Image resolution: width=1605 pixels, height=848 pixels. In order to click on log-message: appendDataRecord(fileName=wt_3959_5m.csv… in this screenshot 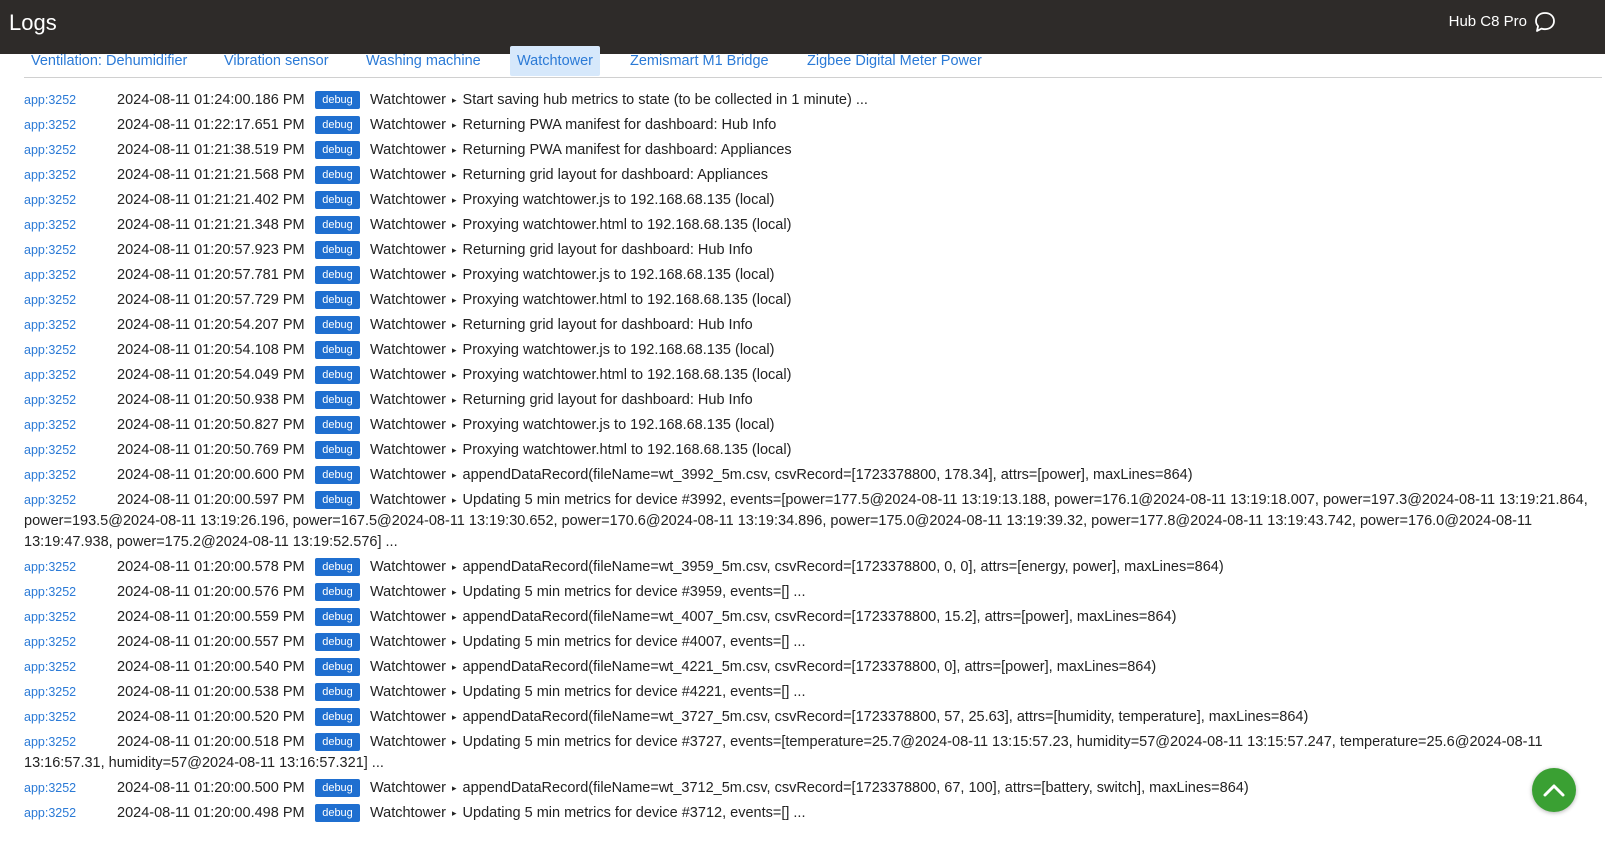, I will do `click(843, 567)`.